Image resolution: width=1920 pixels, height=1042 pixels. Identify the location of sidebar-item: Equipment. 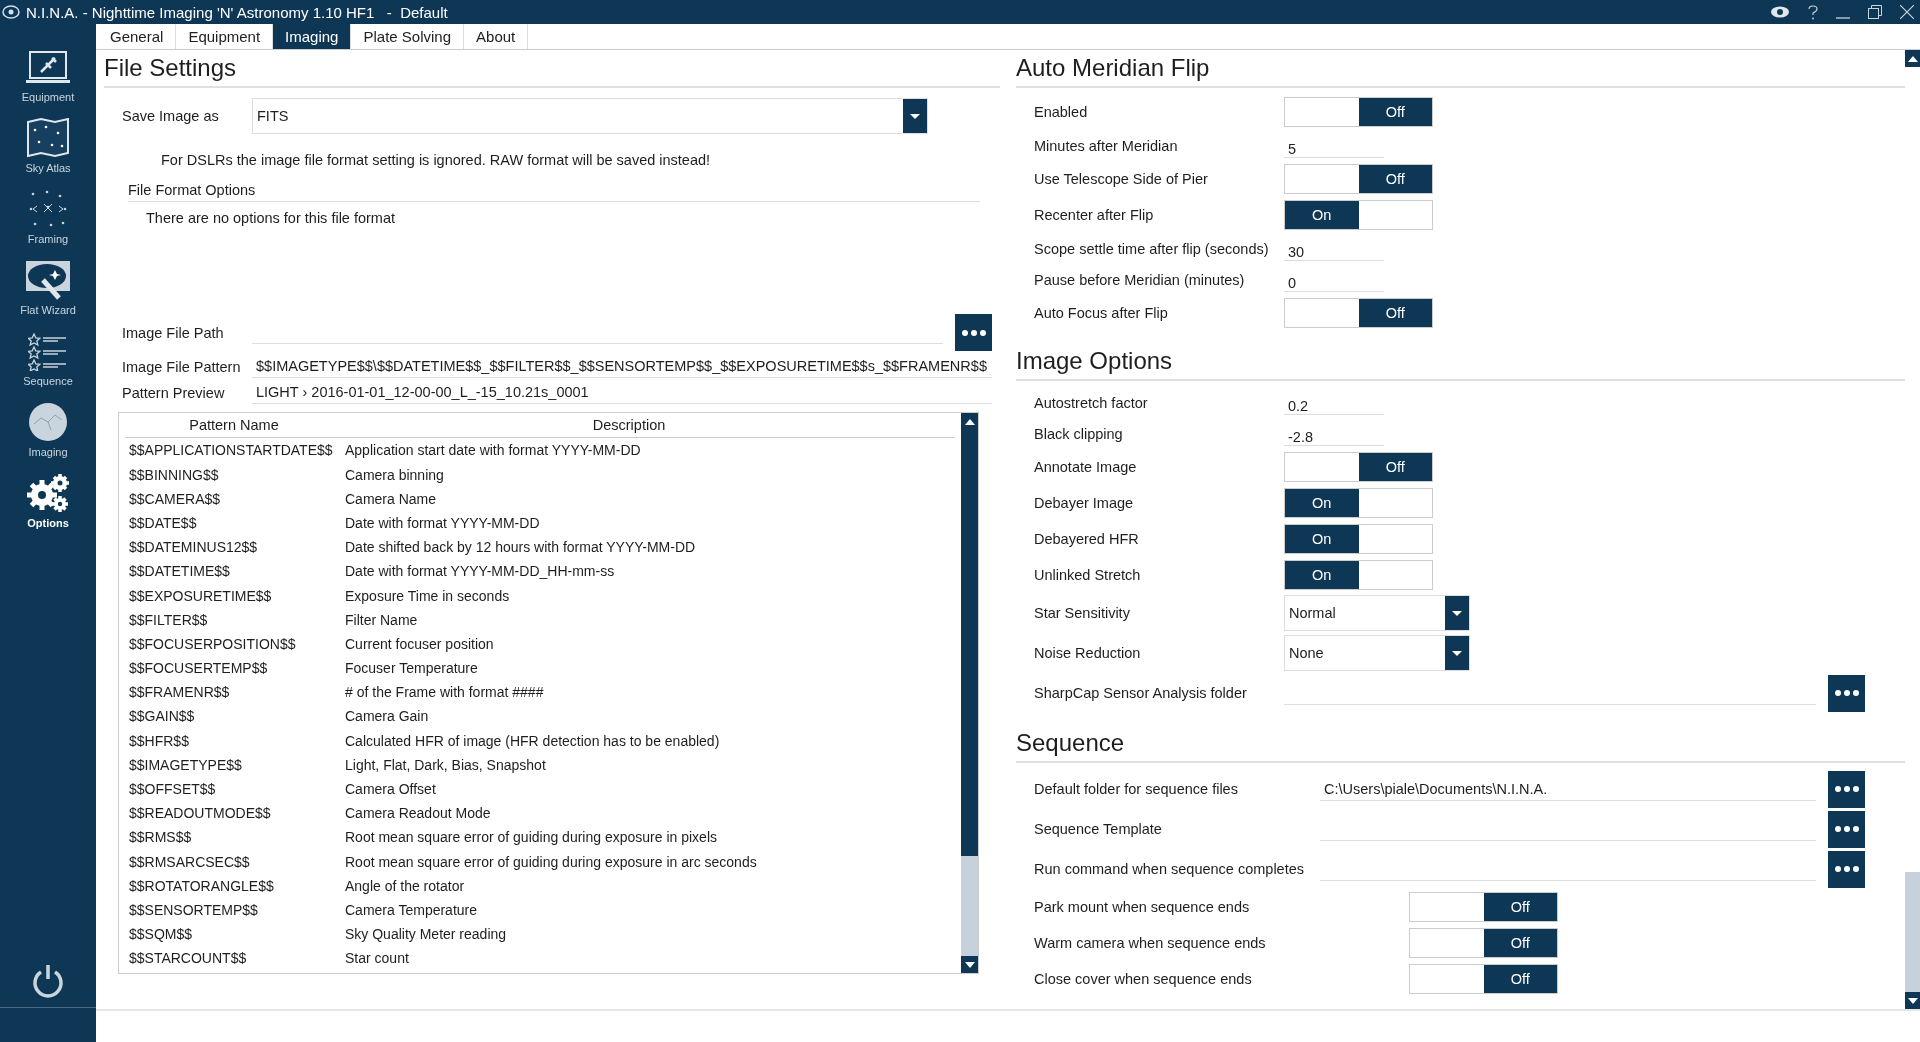
(48, 71).